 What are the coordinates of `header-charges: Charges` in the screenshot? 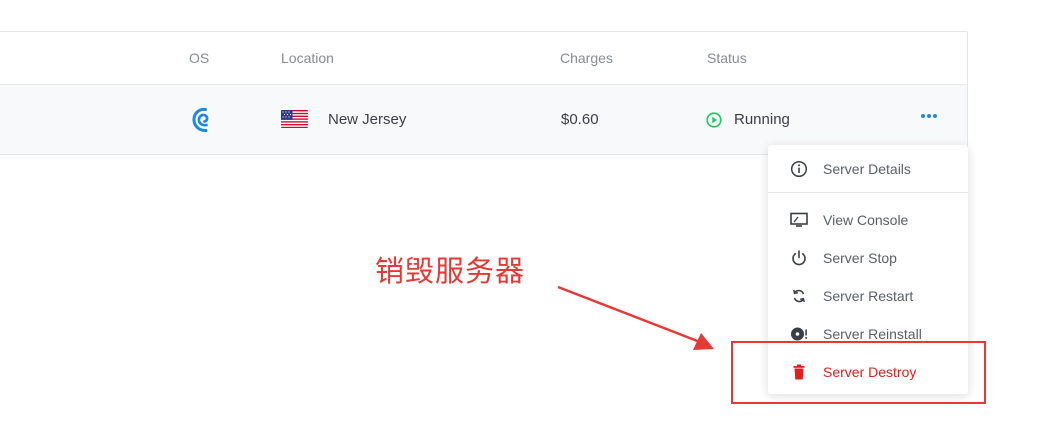 It's located at (586, 58).